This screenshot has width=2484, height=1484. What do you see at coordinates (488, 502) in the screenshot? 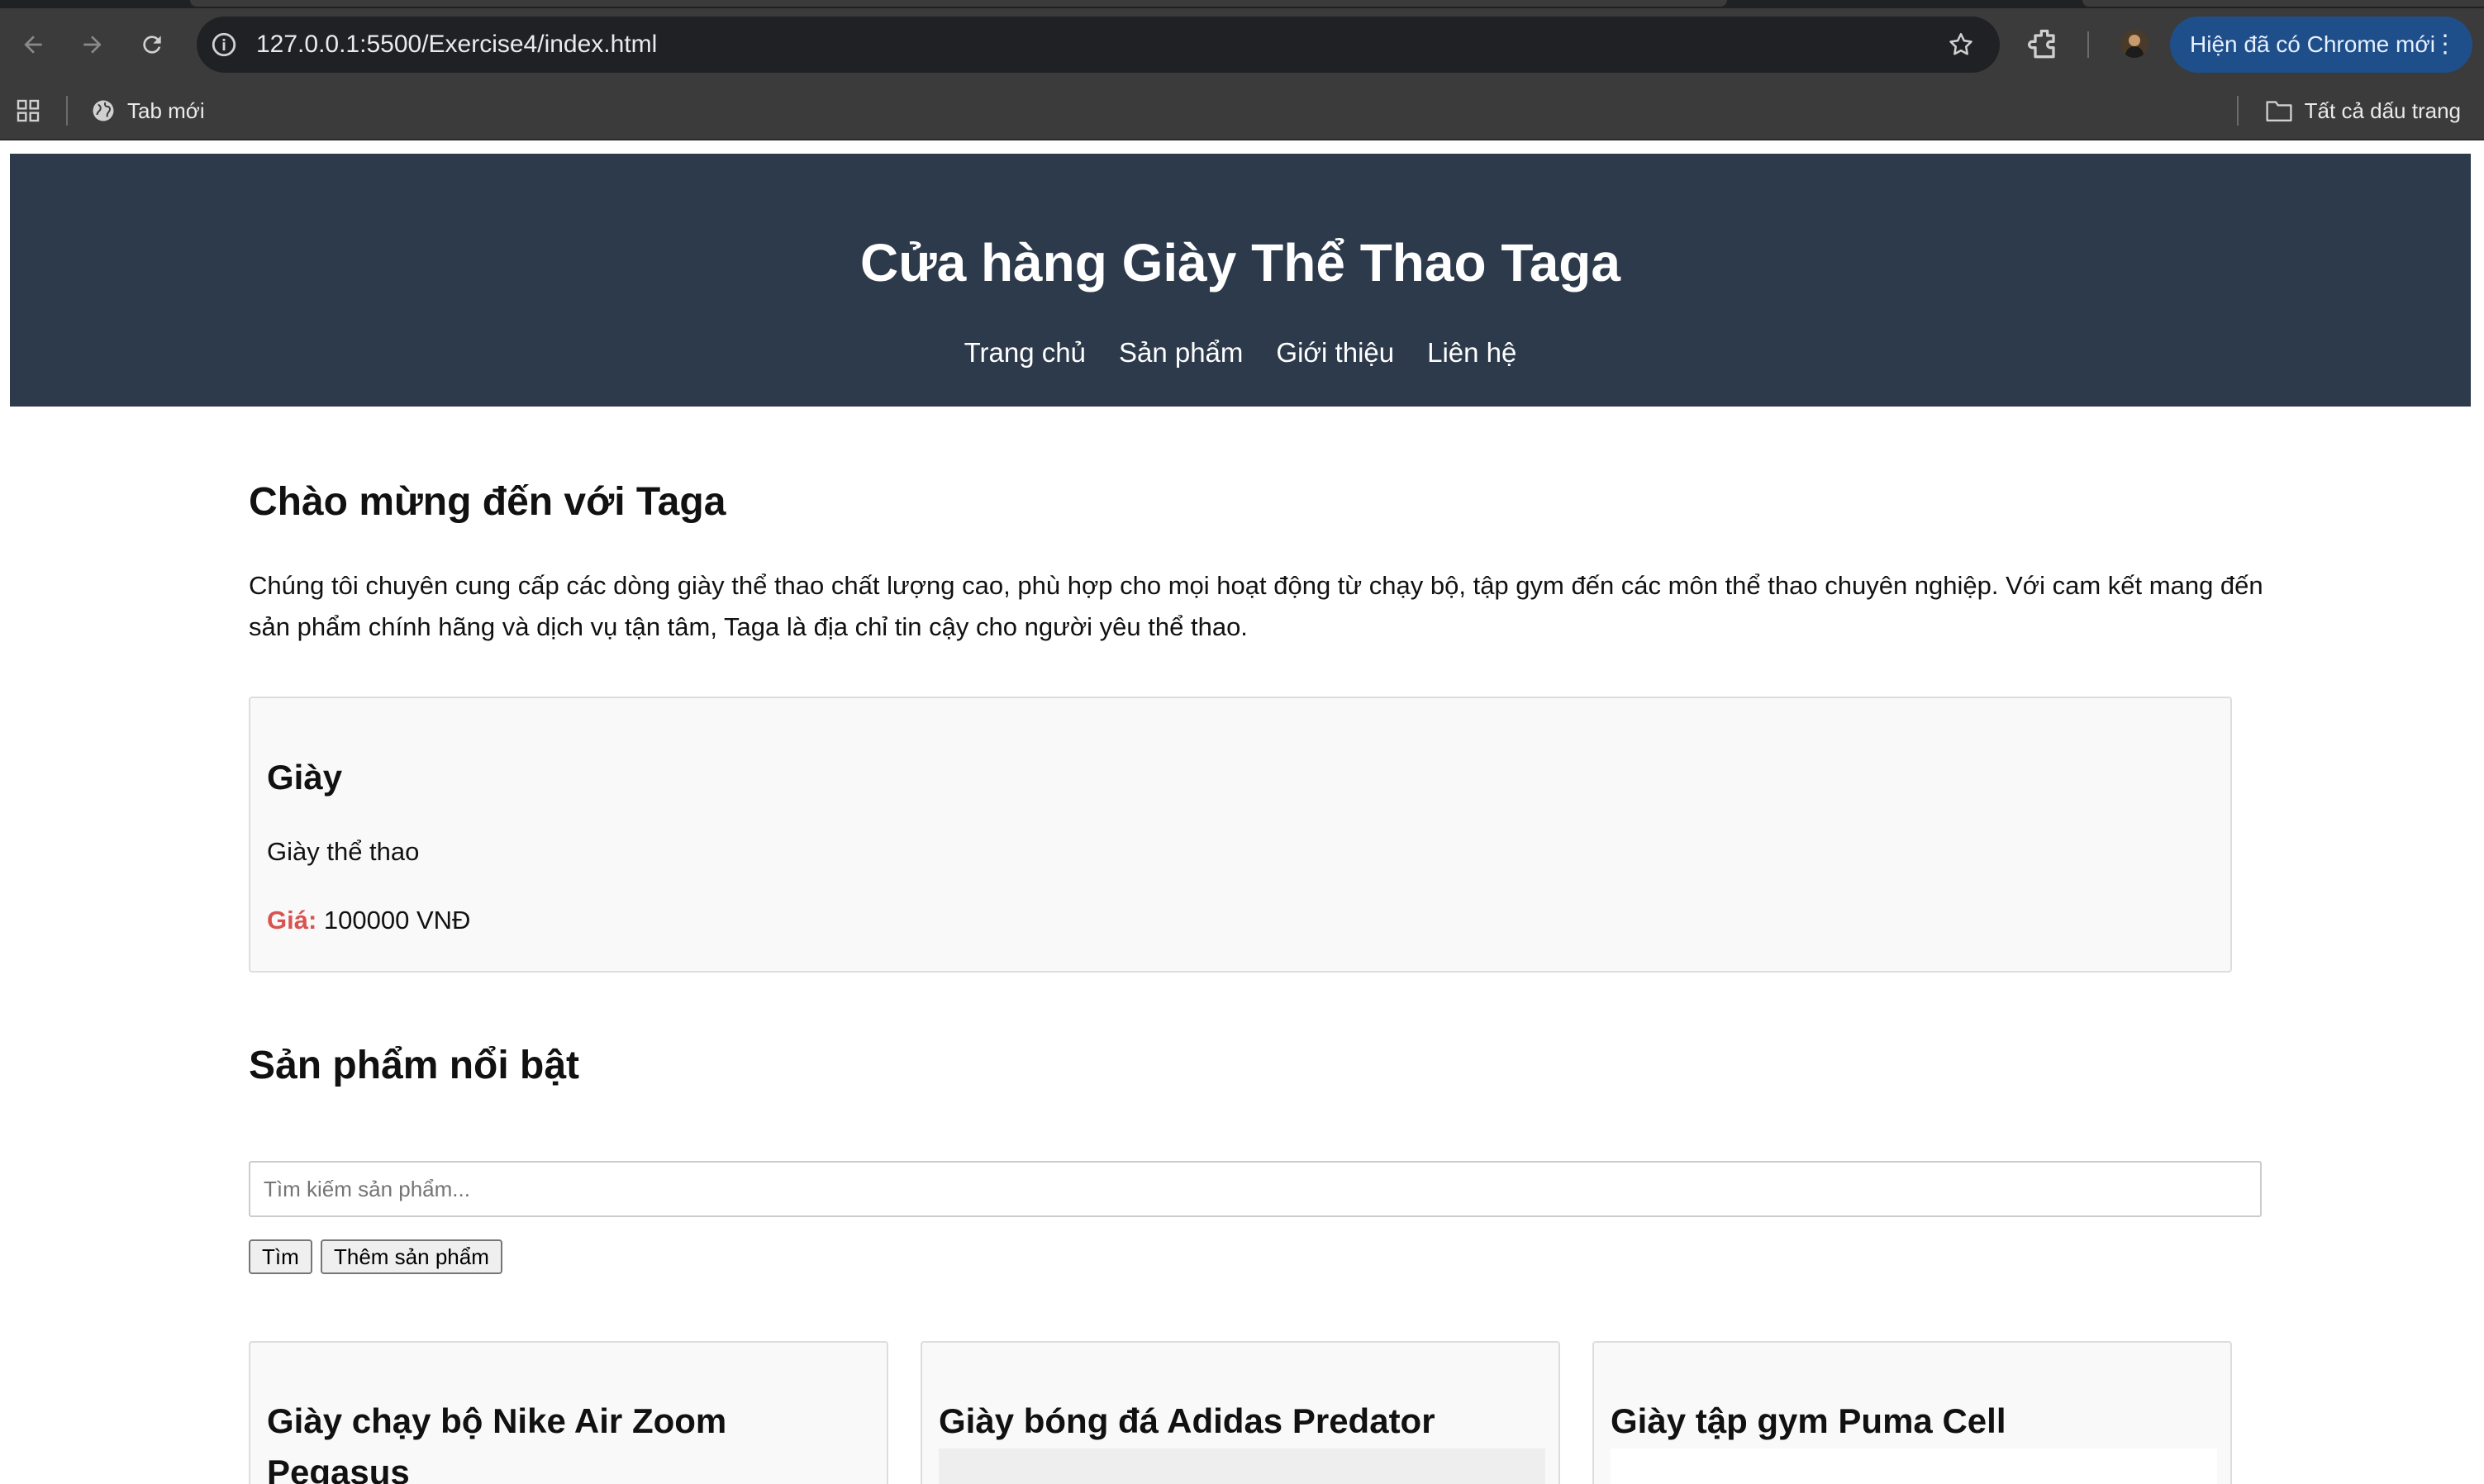
I see `welcome-title: Chào mừng đến với Taga` at bounding box center [488, 502].